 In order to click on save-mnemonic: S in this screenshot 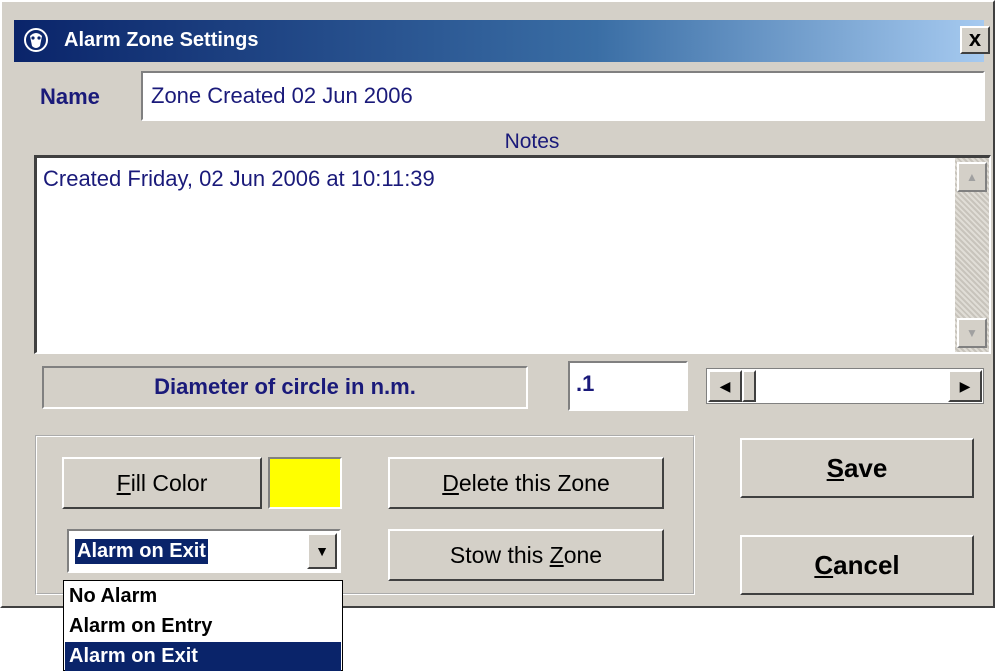, I will do `click(835, 468)`.